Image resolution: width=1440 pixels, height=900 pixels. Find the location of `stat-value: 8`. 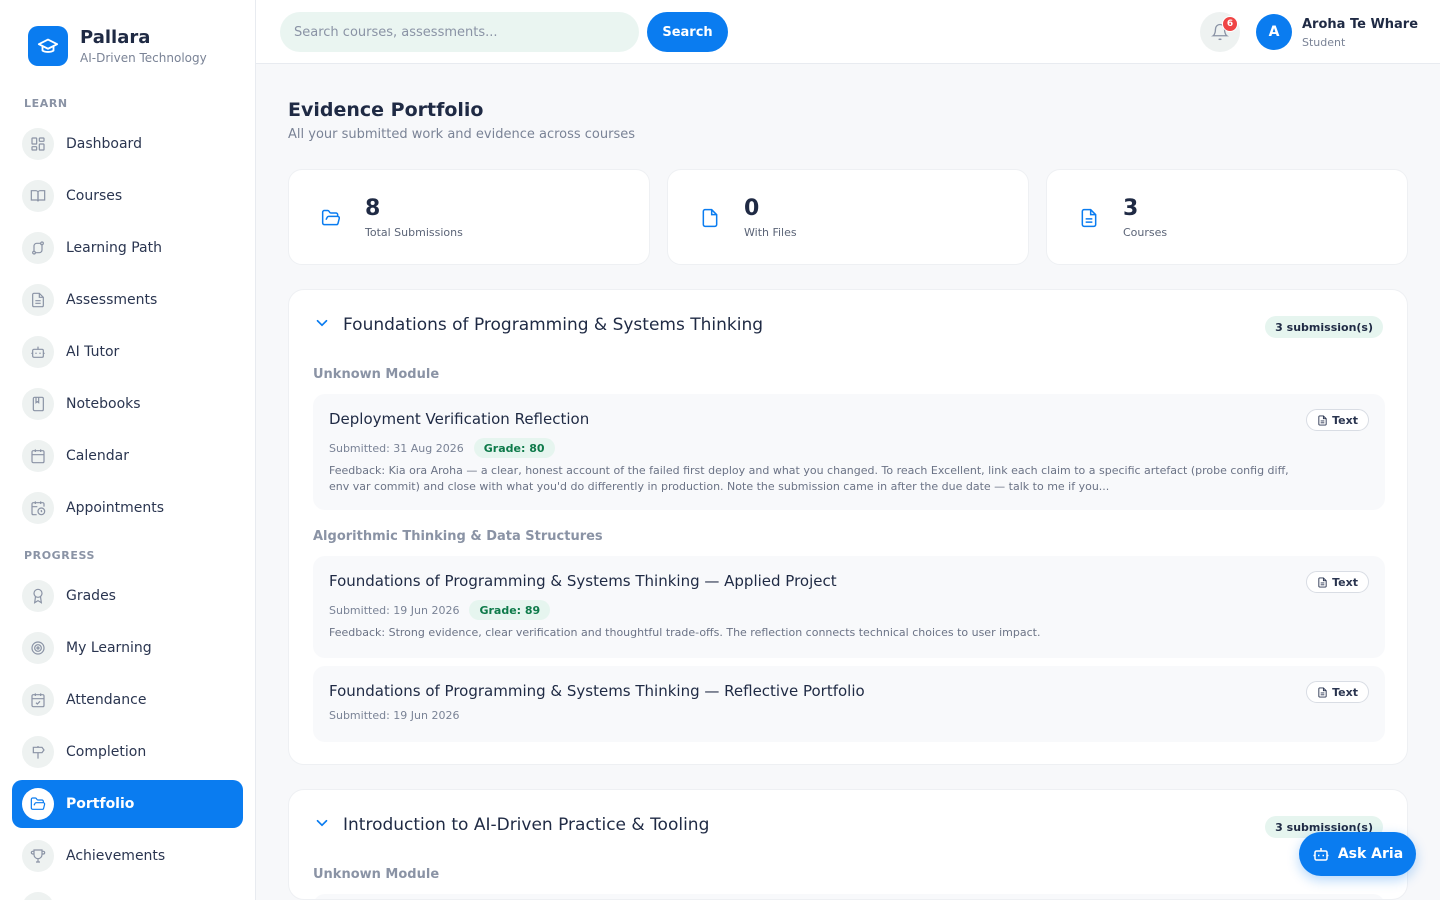

stat-value: 8 is located at coordinates (373, 208).